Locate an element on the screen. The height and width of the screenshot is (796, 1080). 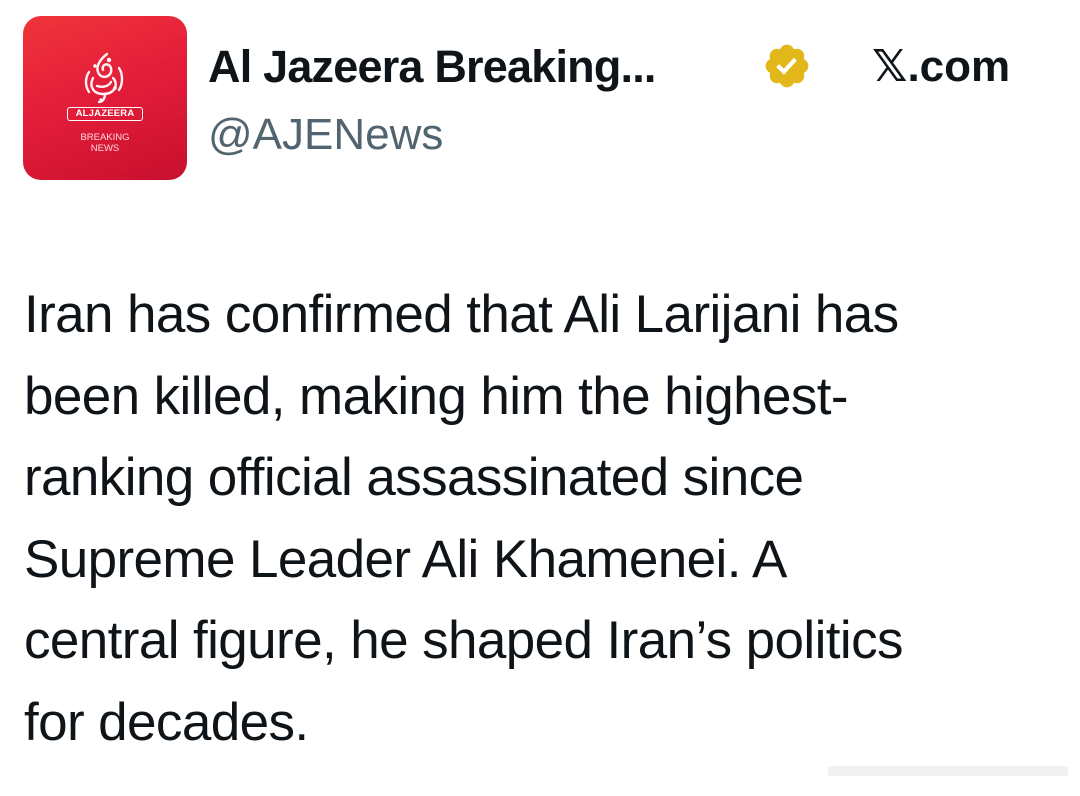
post-text-line: been killed, making him the highest- is located at coordinates (436, 396).